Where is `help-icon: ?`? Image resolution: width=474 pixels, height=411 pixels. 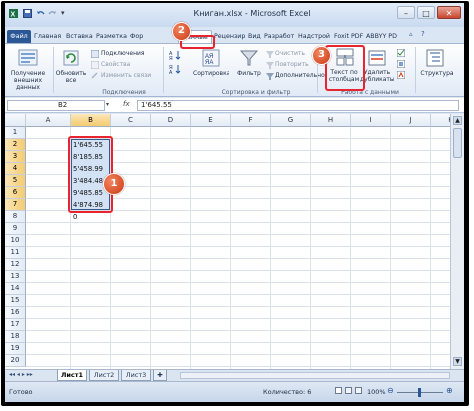 help-icon: ? is located at coordinates (423, 34).